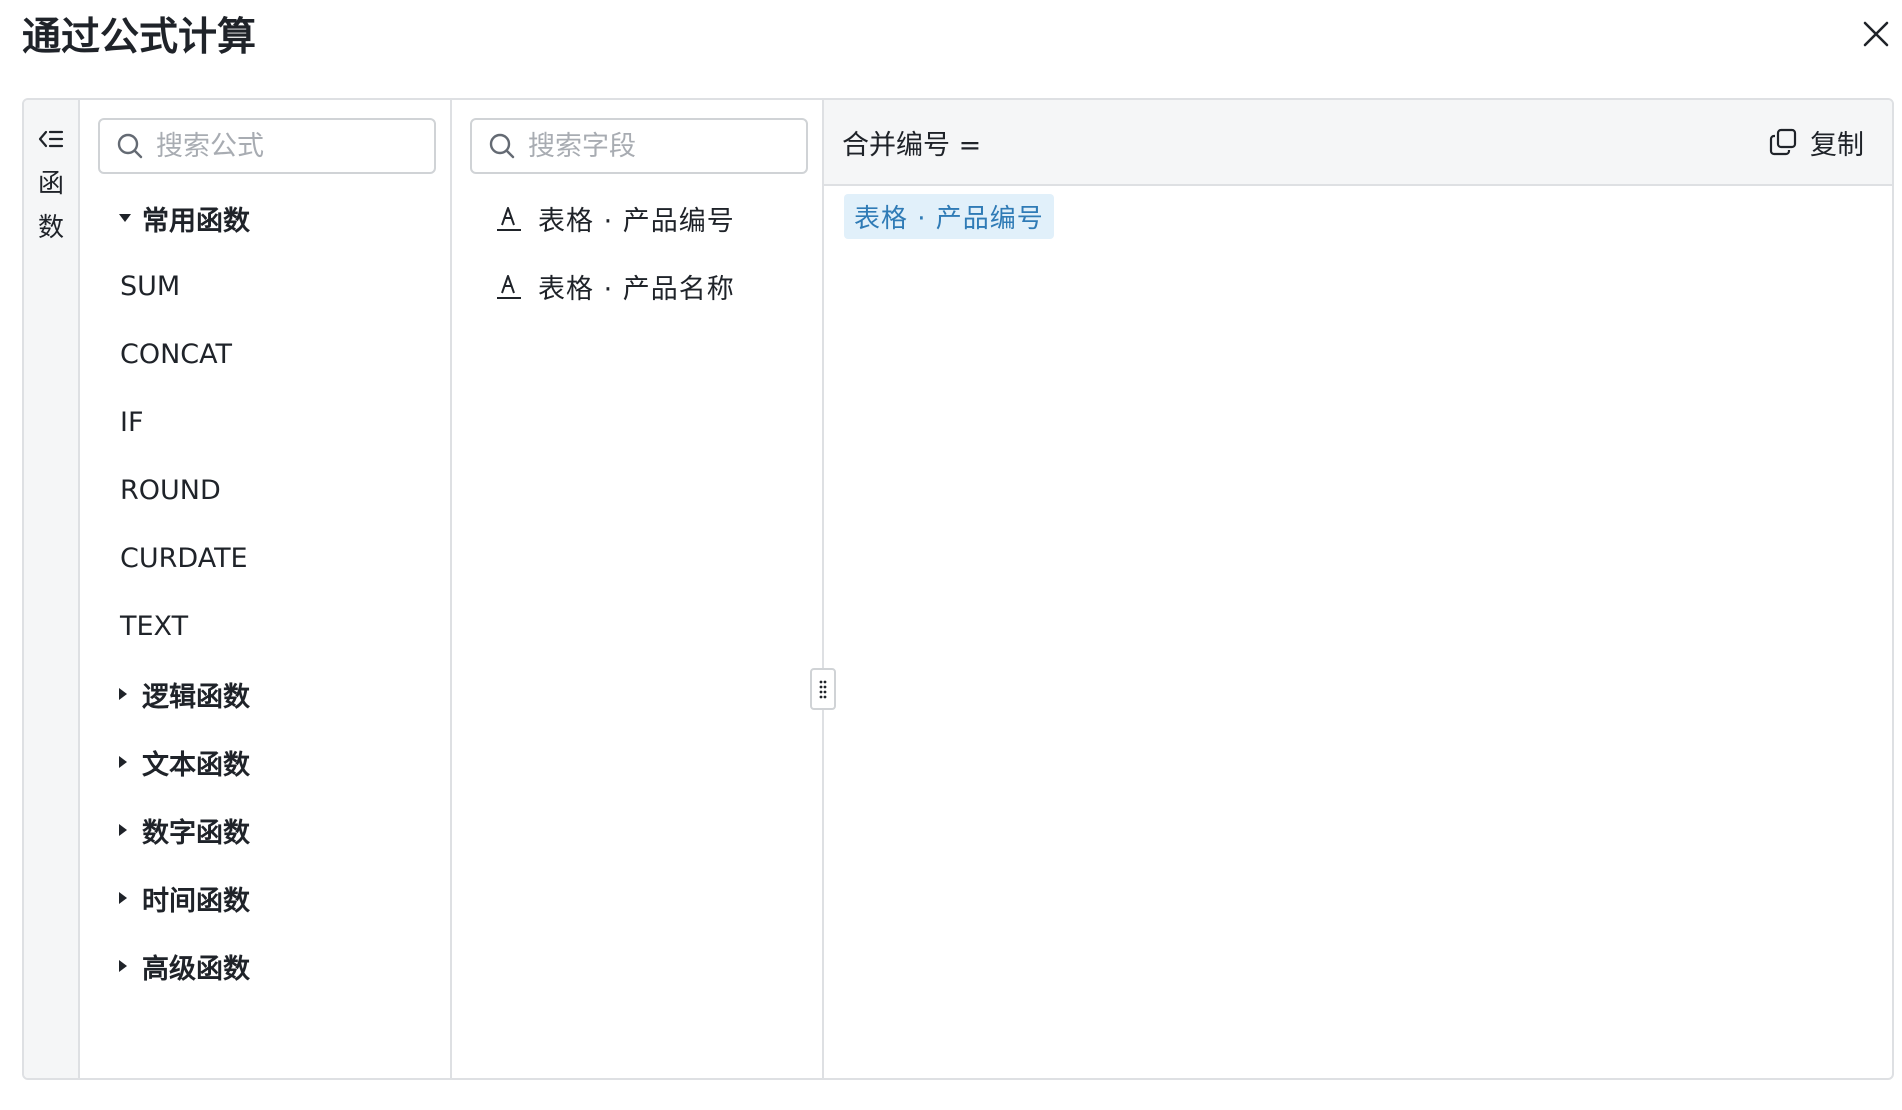  I want to click on field-list: 表格 · 产品编号 表格 · 产品名称, so click(639, 252).